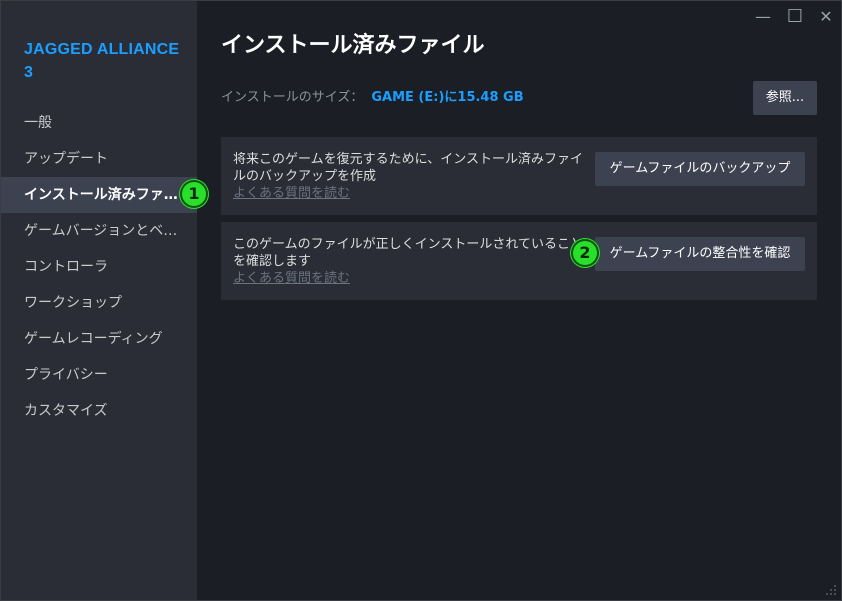  What do you see at coordinates (700, 169) in the screenshot?
I see `backup-game-files-button: ゲームファイルのバックアップ` at bounding box center [700, 169].